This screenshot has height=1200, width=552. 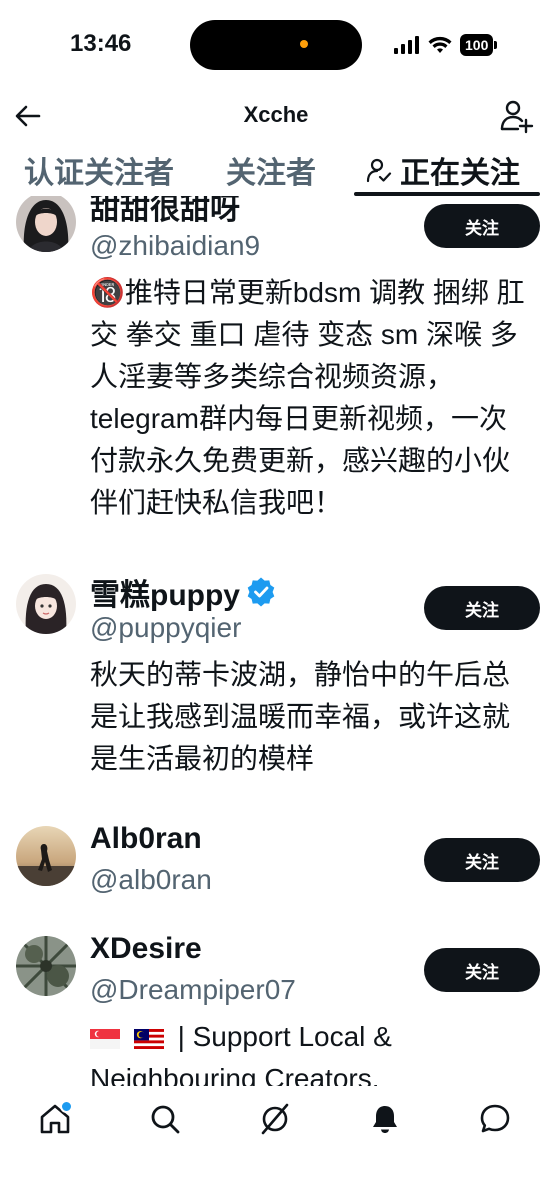 What do you see at coordinates (496, 45) in the screenshot?
I see `battery-tip` at bounding box center [496, 45].